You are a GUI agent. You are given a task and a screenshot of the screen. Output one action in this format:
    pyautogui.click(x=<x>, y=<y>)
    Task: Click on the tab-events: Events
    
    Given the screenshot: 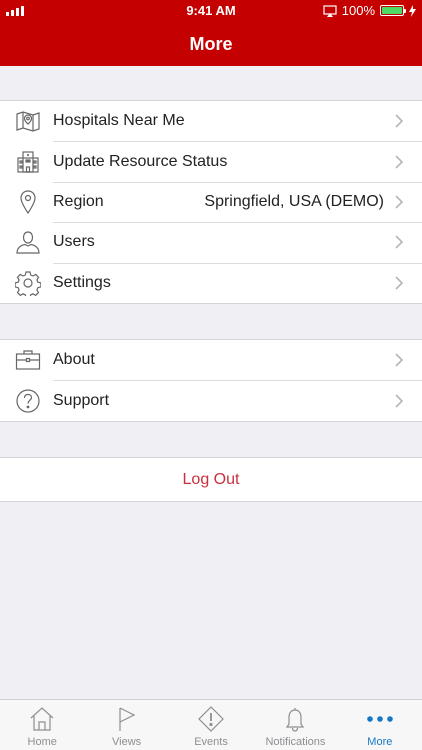 What is the action you would take?
    pyautogui.click(x=211, y=725)
    